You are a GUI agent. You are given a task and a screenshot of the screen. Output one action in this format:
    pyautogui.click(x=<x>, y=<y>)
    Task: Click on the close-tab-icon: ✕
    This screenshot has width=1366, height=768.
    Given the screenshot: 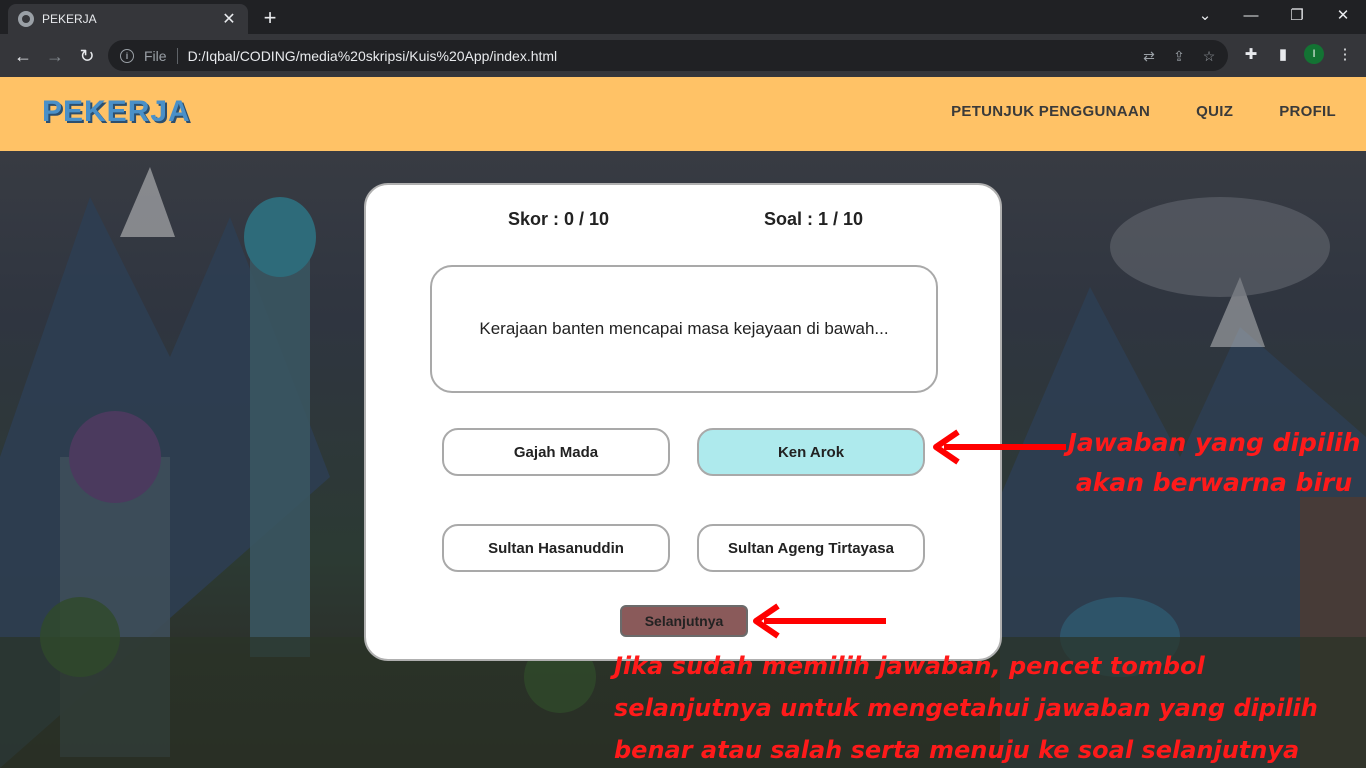 What is the action you would take?
    pyautogui.click(x=229, y=19)
    